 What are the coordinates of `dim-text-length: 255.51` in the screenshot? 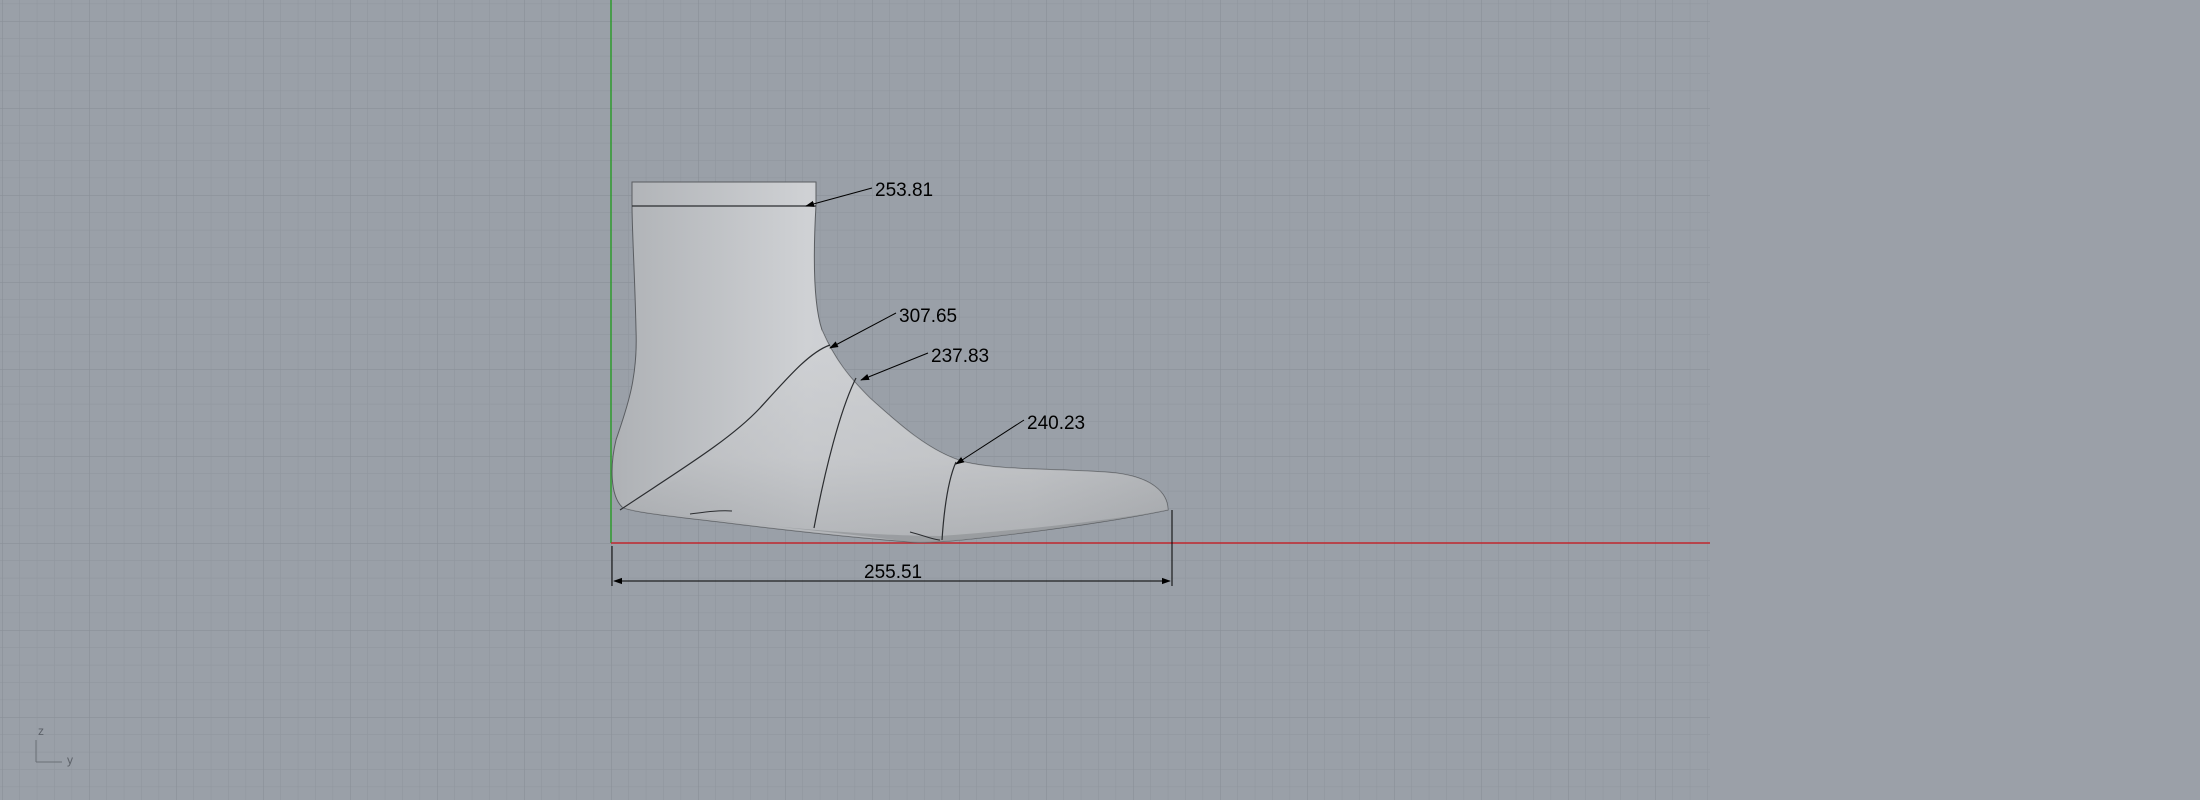 It's located at (893, 572).